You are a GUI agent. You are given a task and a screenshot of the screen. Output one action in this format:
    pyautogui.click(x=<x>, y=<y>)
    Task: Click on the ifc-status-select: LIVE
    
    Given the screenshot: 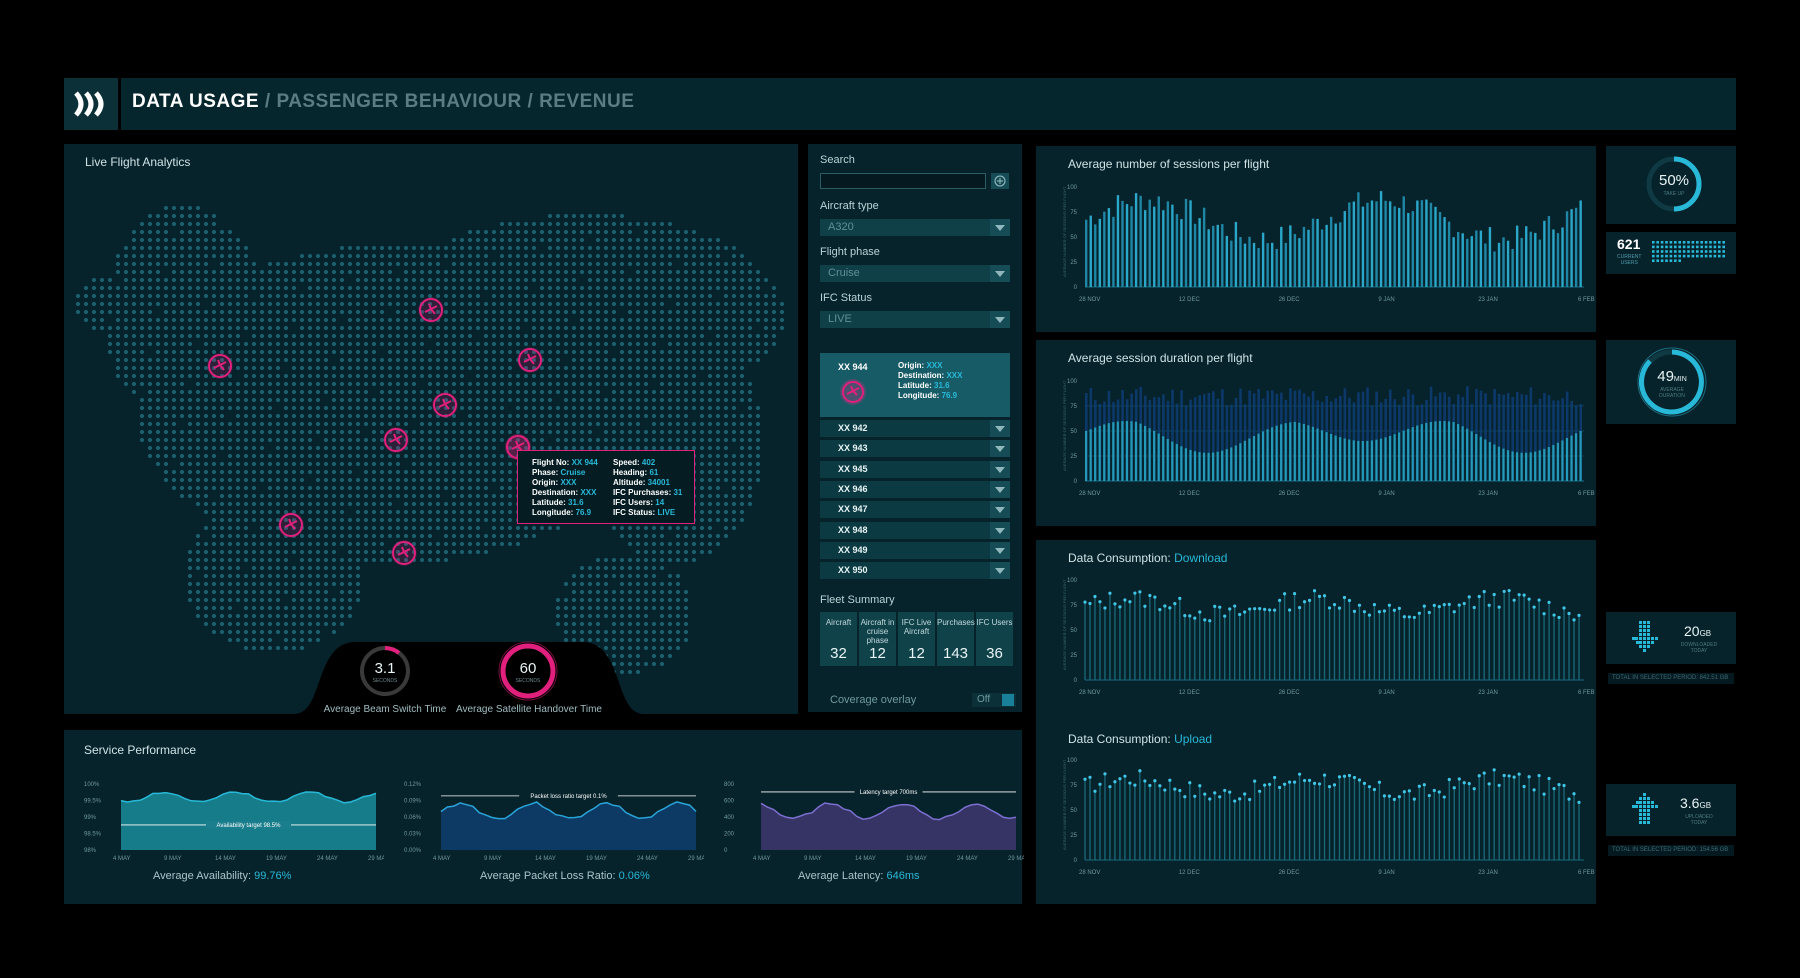 What is the action you would take?
    pyautogui.click(x=915, y=319)
    